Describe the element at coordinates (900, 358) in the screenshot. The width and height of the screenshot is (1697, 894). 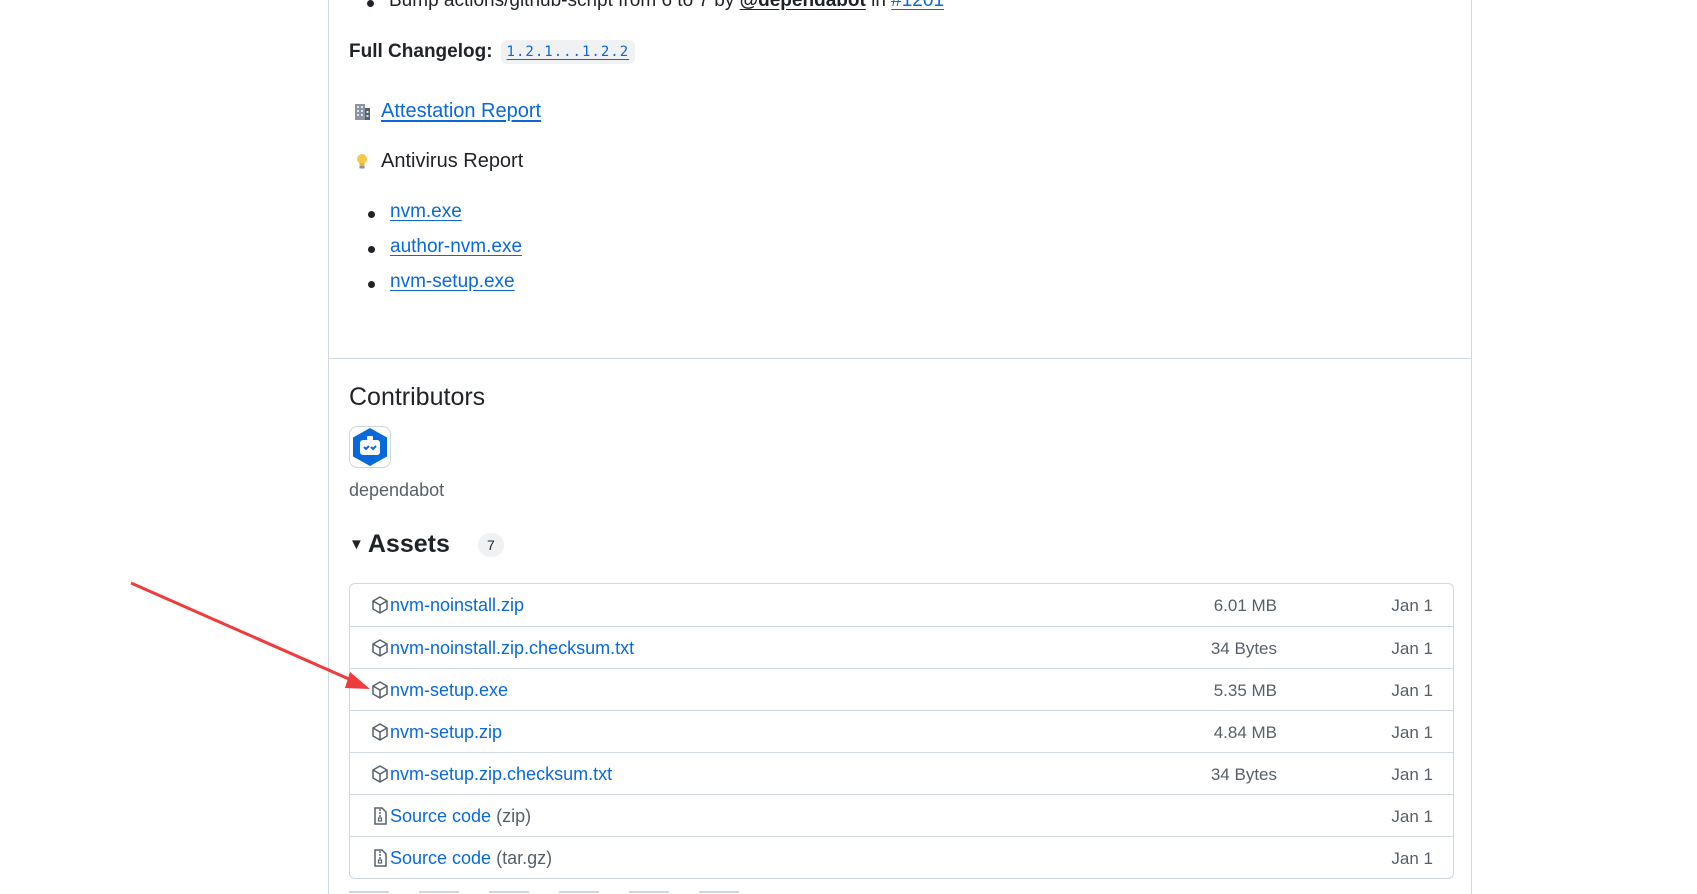
I see `section-divider` at that location.